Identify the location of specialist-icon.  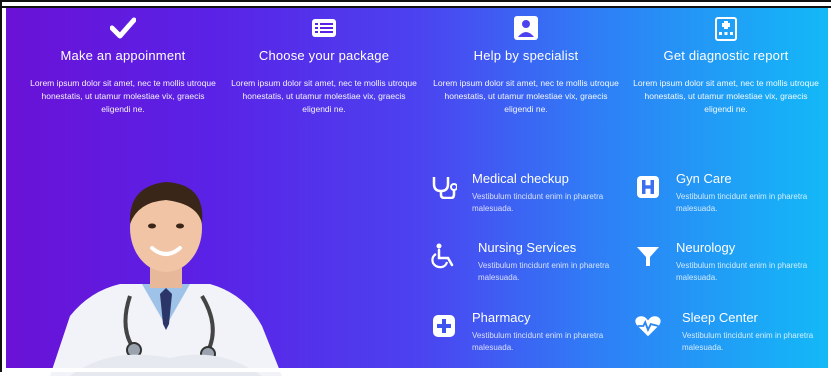
(526, 28).